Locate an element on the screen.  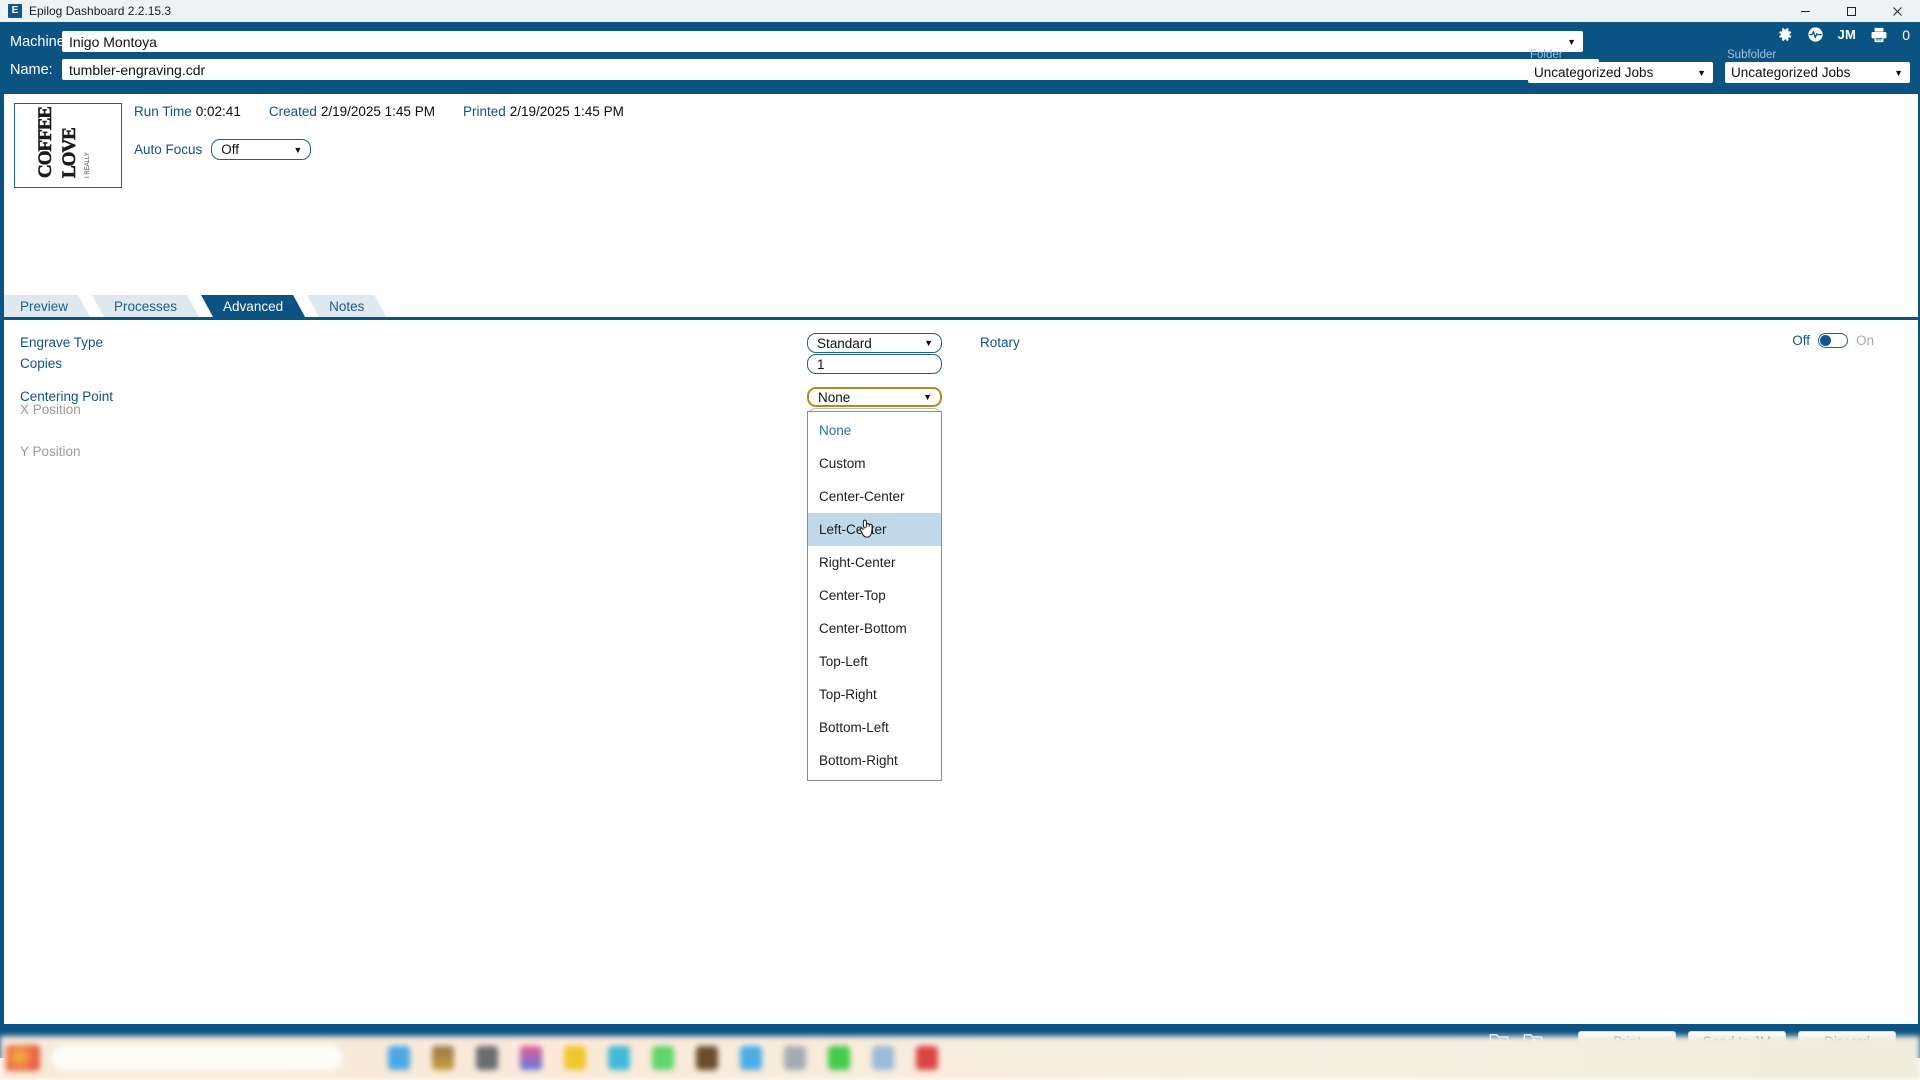
machine-select: Inigo Montoya ▼ is located at coordinates (822, 41).